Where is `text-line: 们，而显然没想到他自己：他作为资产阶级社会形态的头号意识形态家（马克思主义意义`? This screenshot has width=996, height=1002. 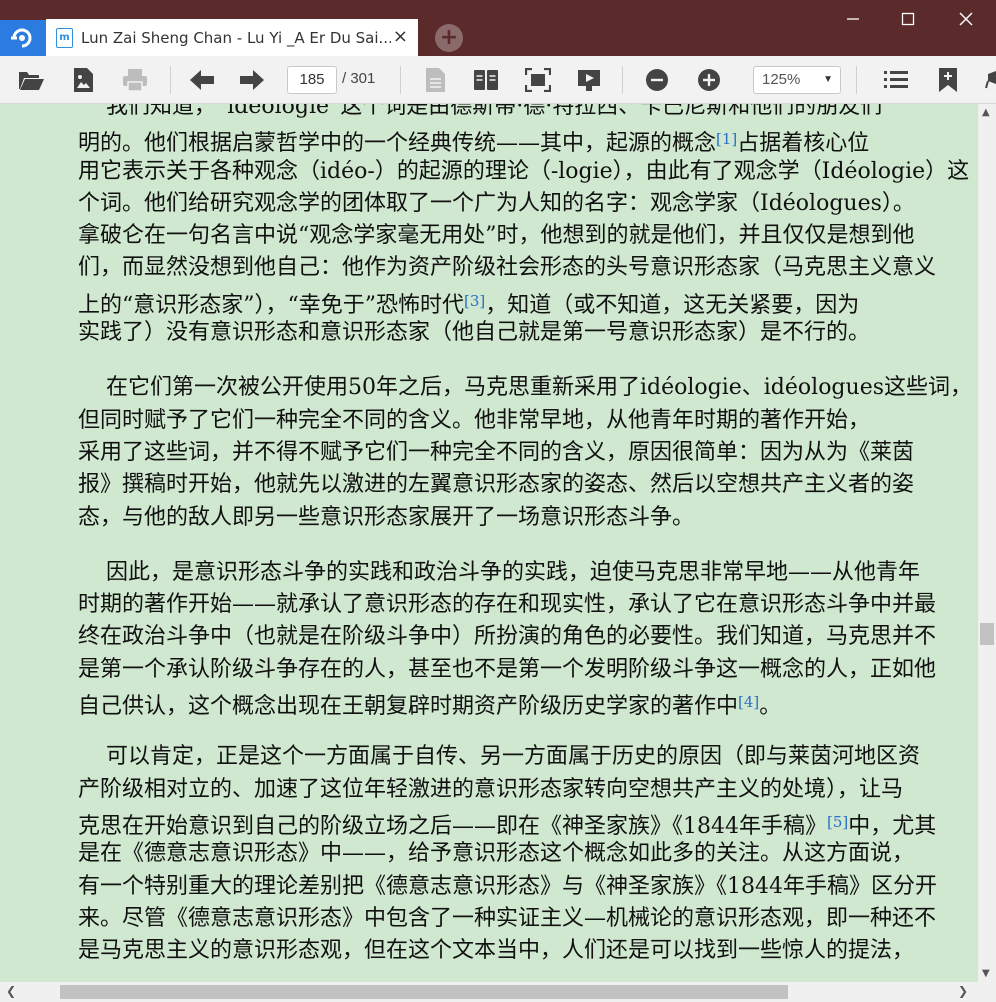 text-line: 们，而显然没想到他自己：他作为资产阶级社会形态的头号意识形态家（马克思主义意义 is located at coordinates (528, 268).